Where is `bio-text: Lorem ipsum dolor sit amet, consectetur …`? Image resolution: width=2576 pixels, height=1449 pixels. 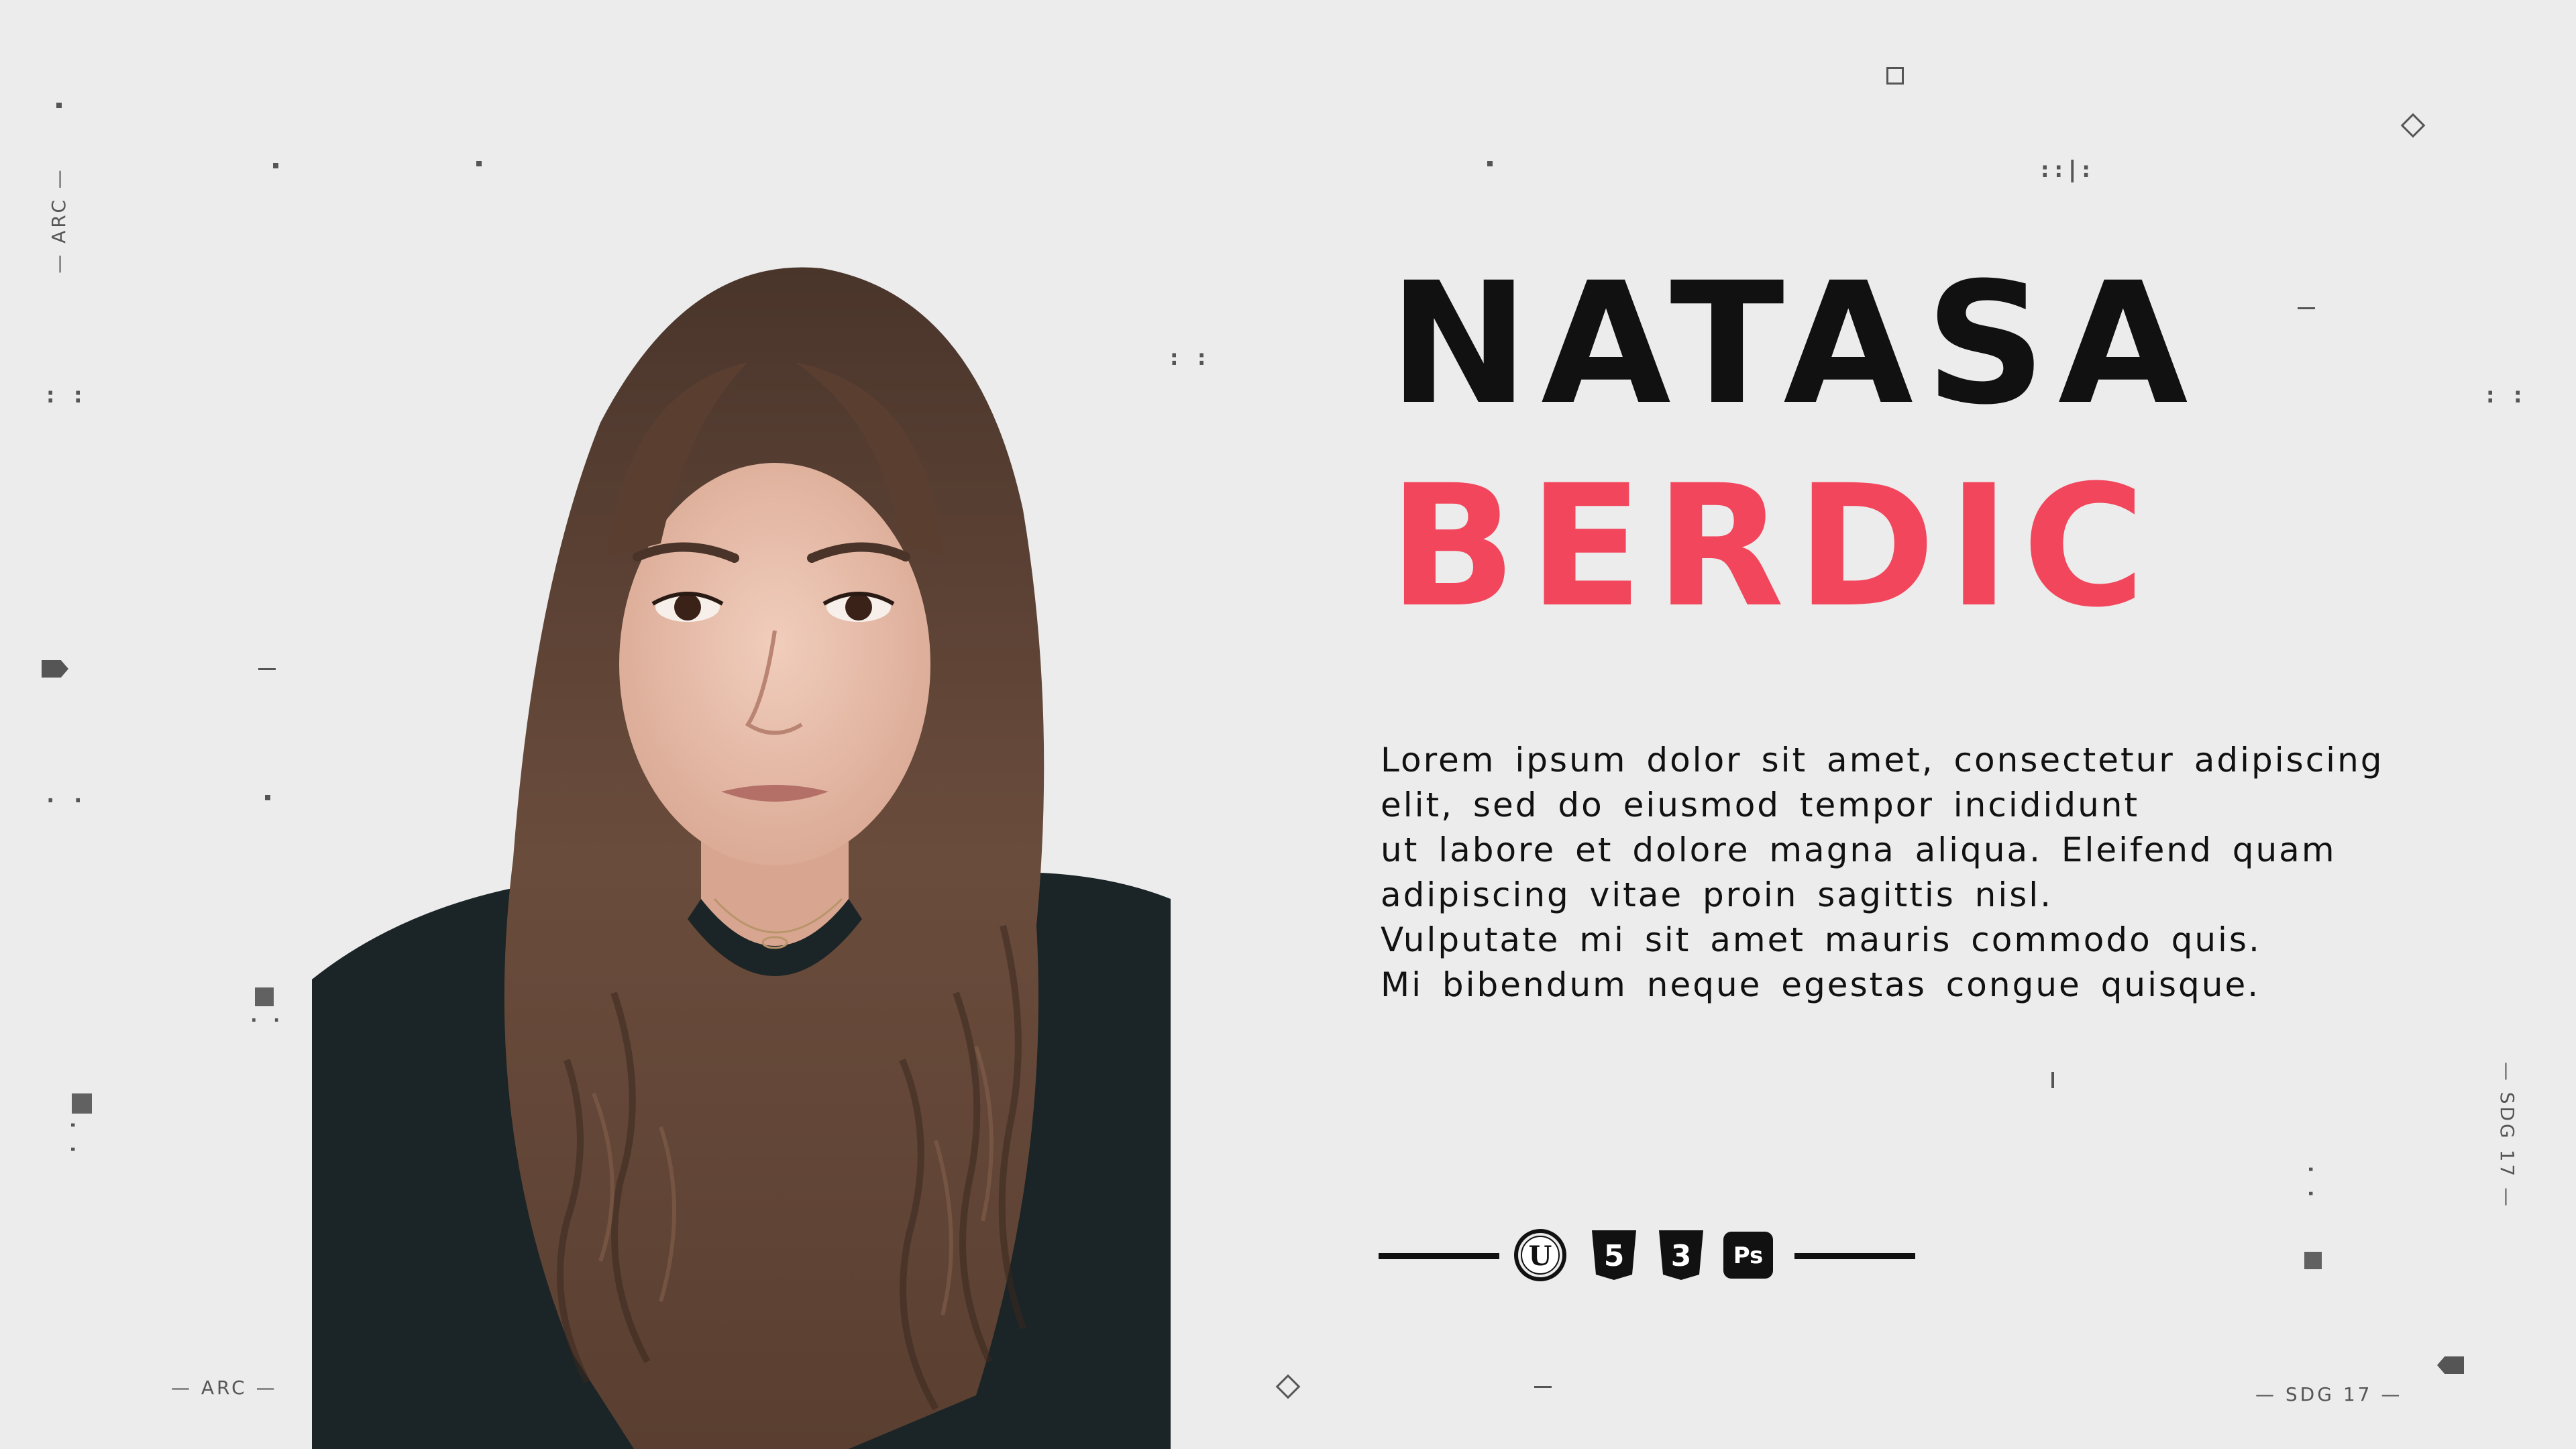
bio-text: Lorem ipsum dolor sit amet, consectetur … is located at coordinates (1882, 873).